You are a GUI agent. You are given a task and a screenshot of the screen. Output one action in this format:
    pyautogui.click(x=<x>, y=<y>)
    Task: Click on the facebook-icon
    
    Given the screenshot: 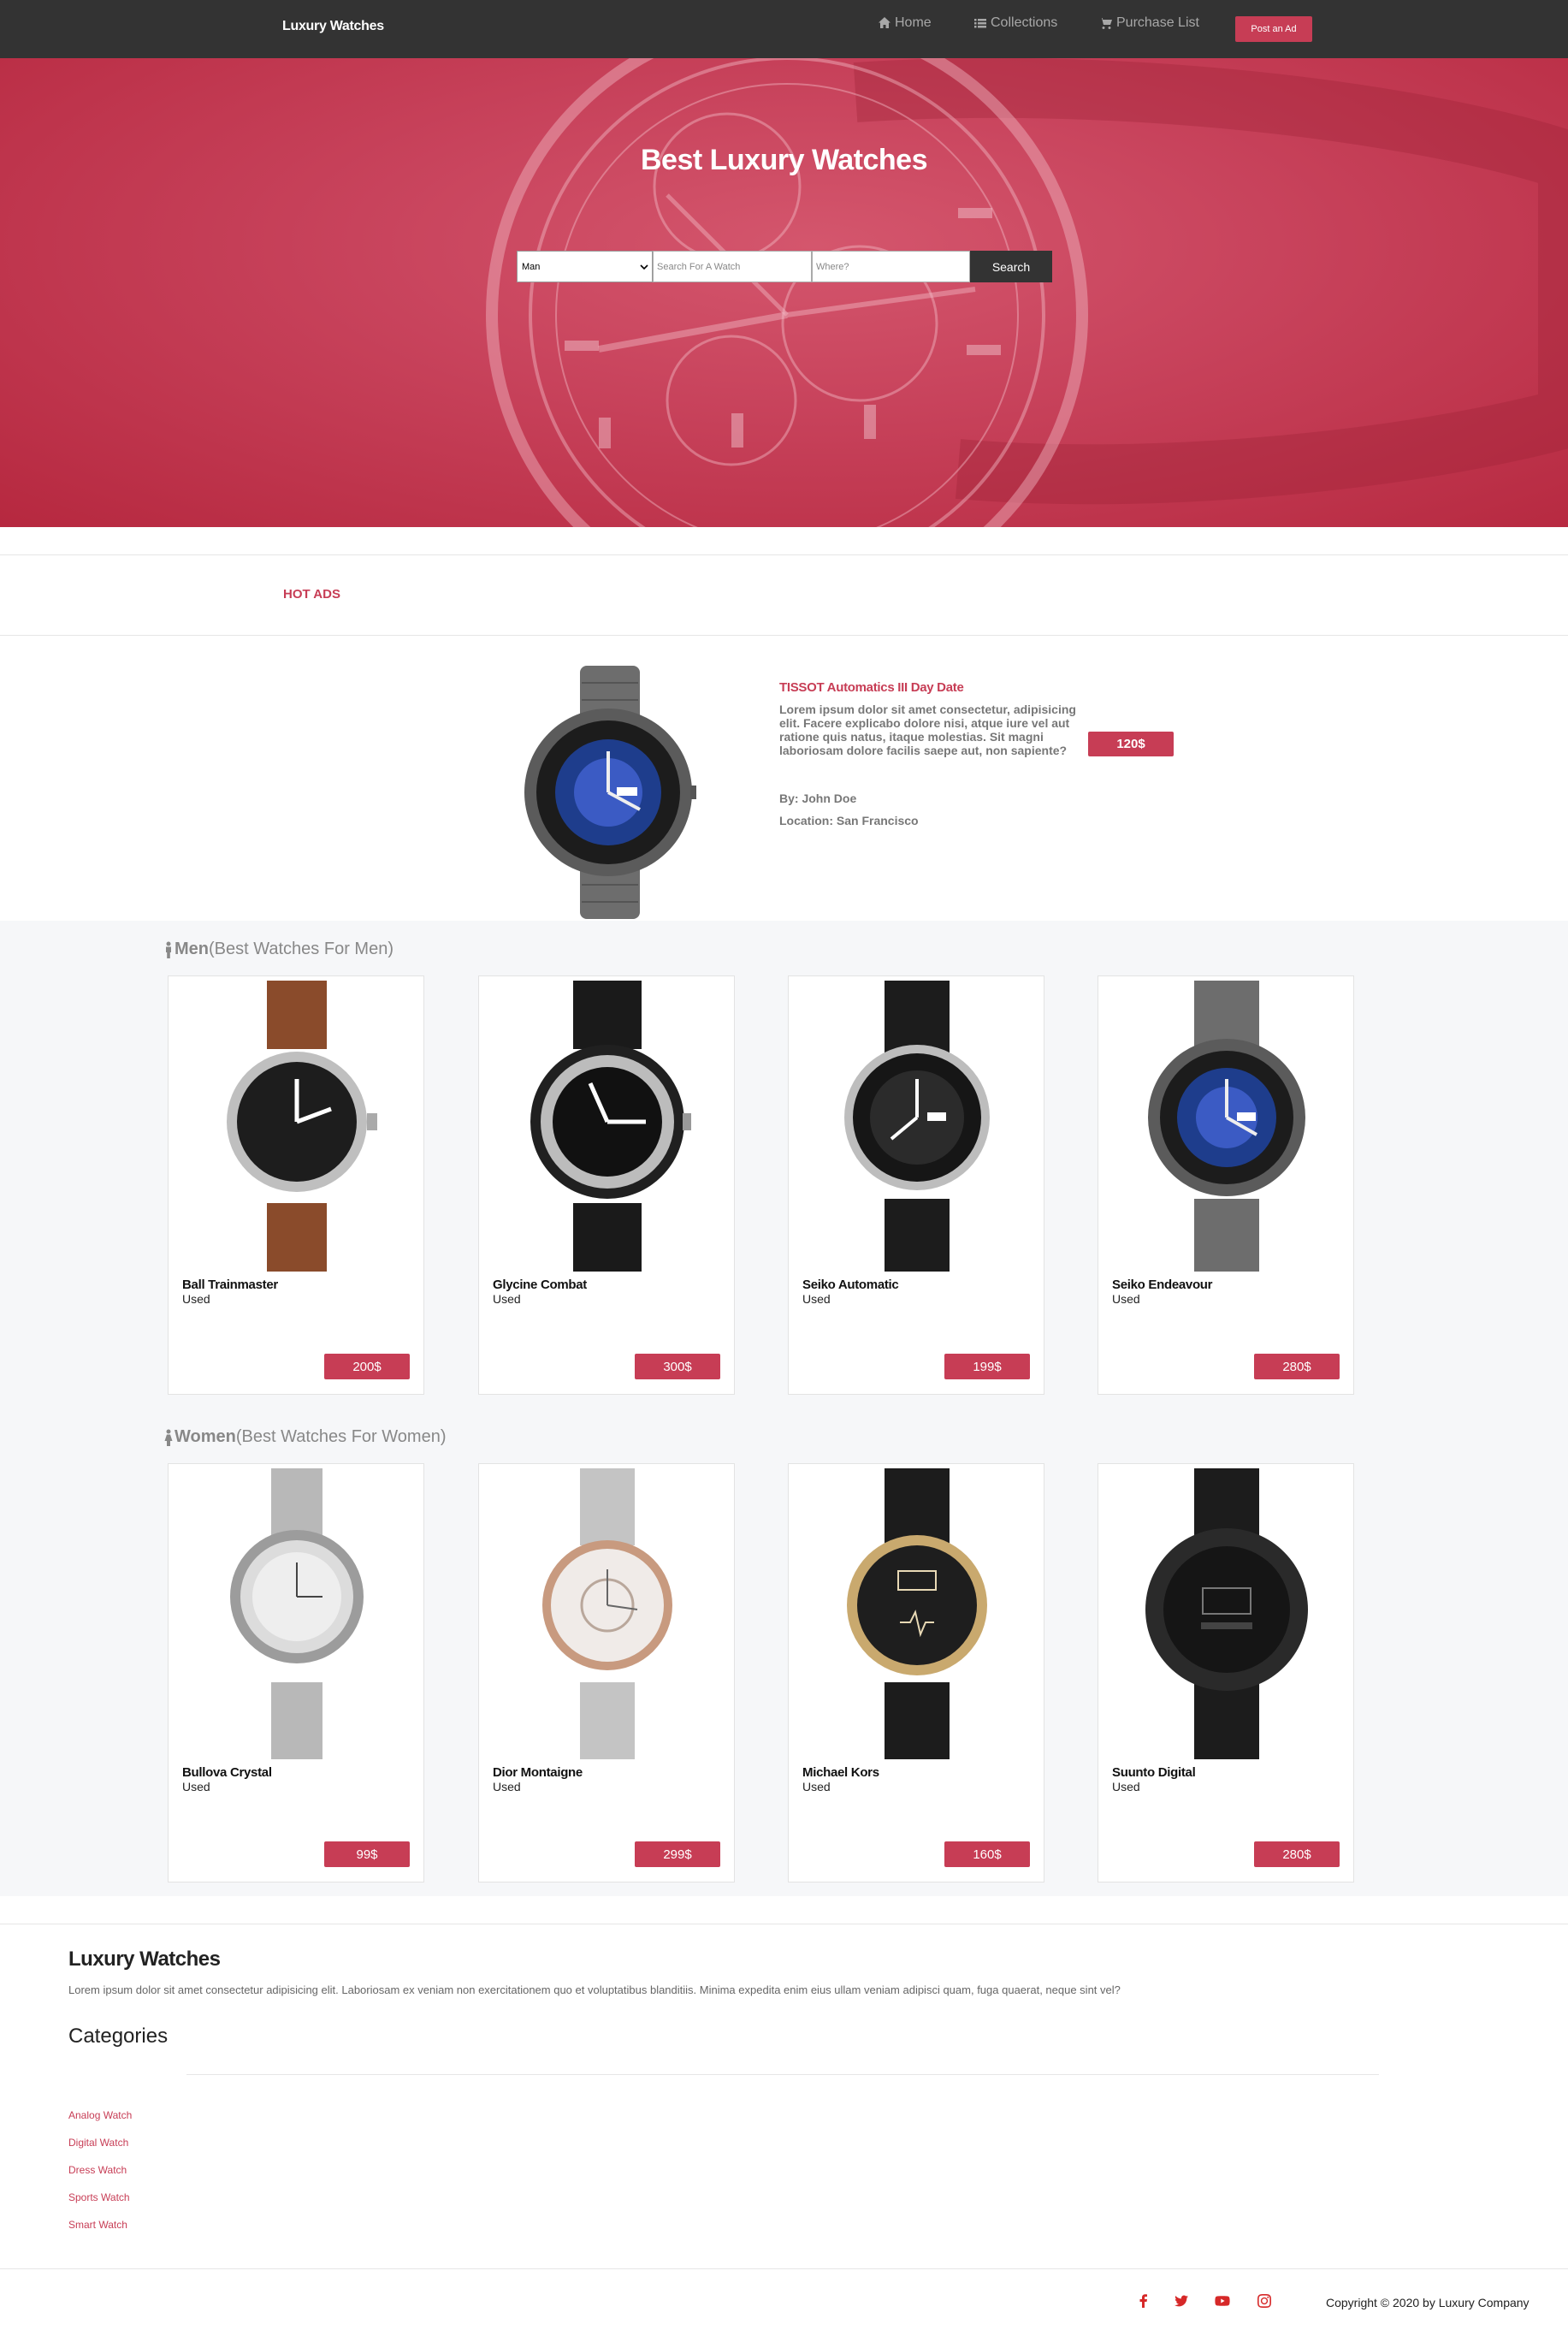 What is the action you would take?
    pyautogui.click(x=1143, y=2301)
    